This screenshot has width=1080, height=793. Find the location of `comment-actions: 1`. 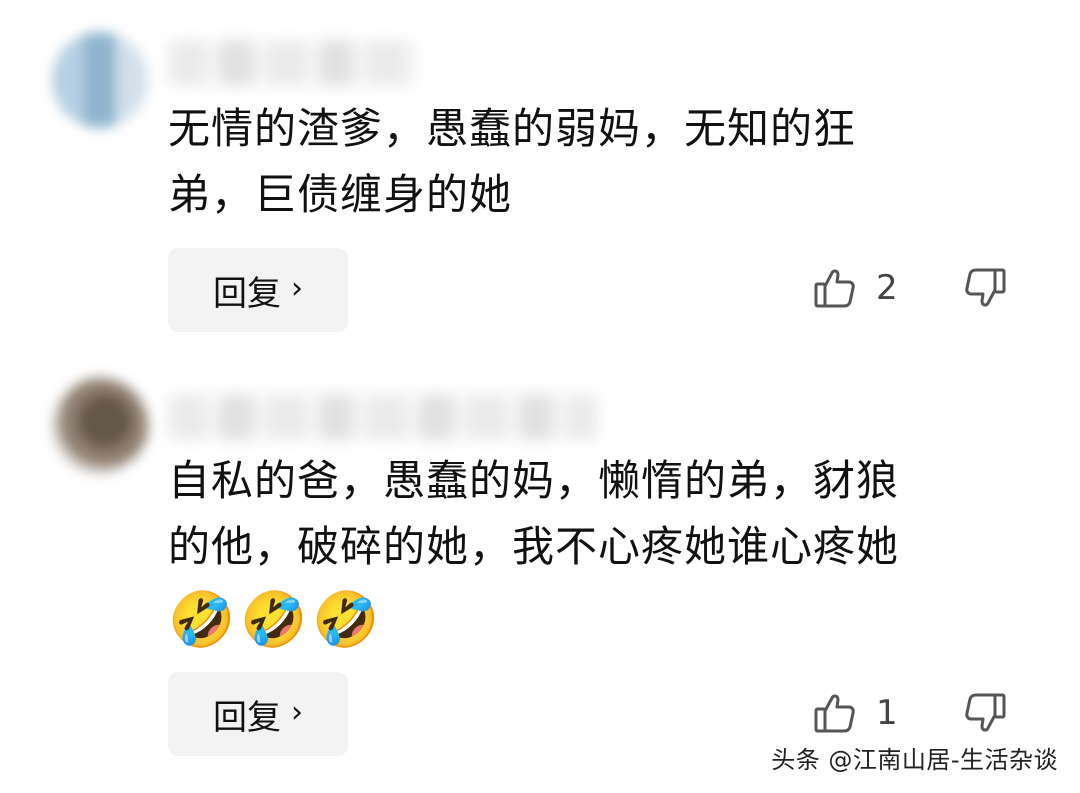

comment-actions: 1 is located at coordinates (922, 713).